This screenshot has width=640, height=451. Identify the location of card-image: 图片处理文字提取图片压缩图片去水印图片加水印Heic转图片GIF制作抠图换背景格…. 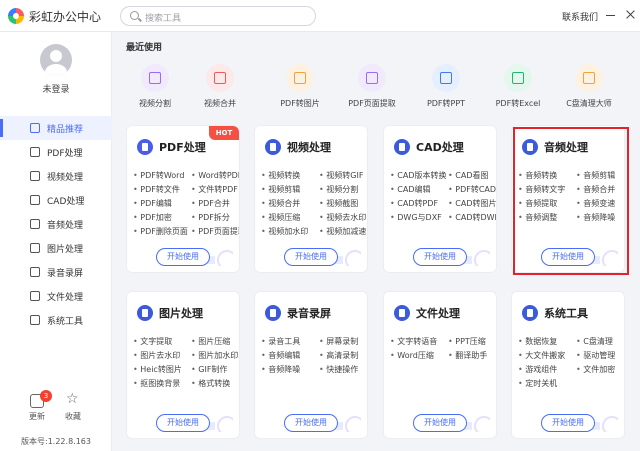
(183, 365).